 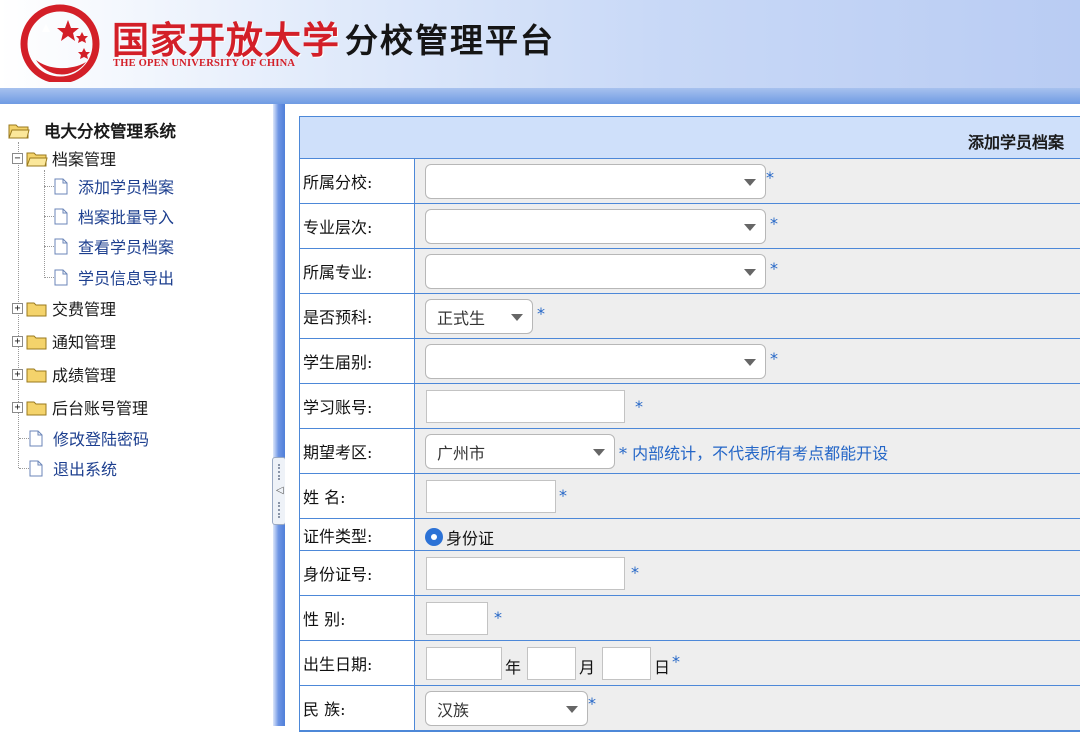 I want to click on field-label: 期望考区:, so click(x=357, y=451).